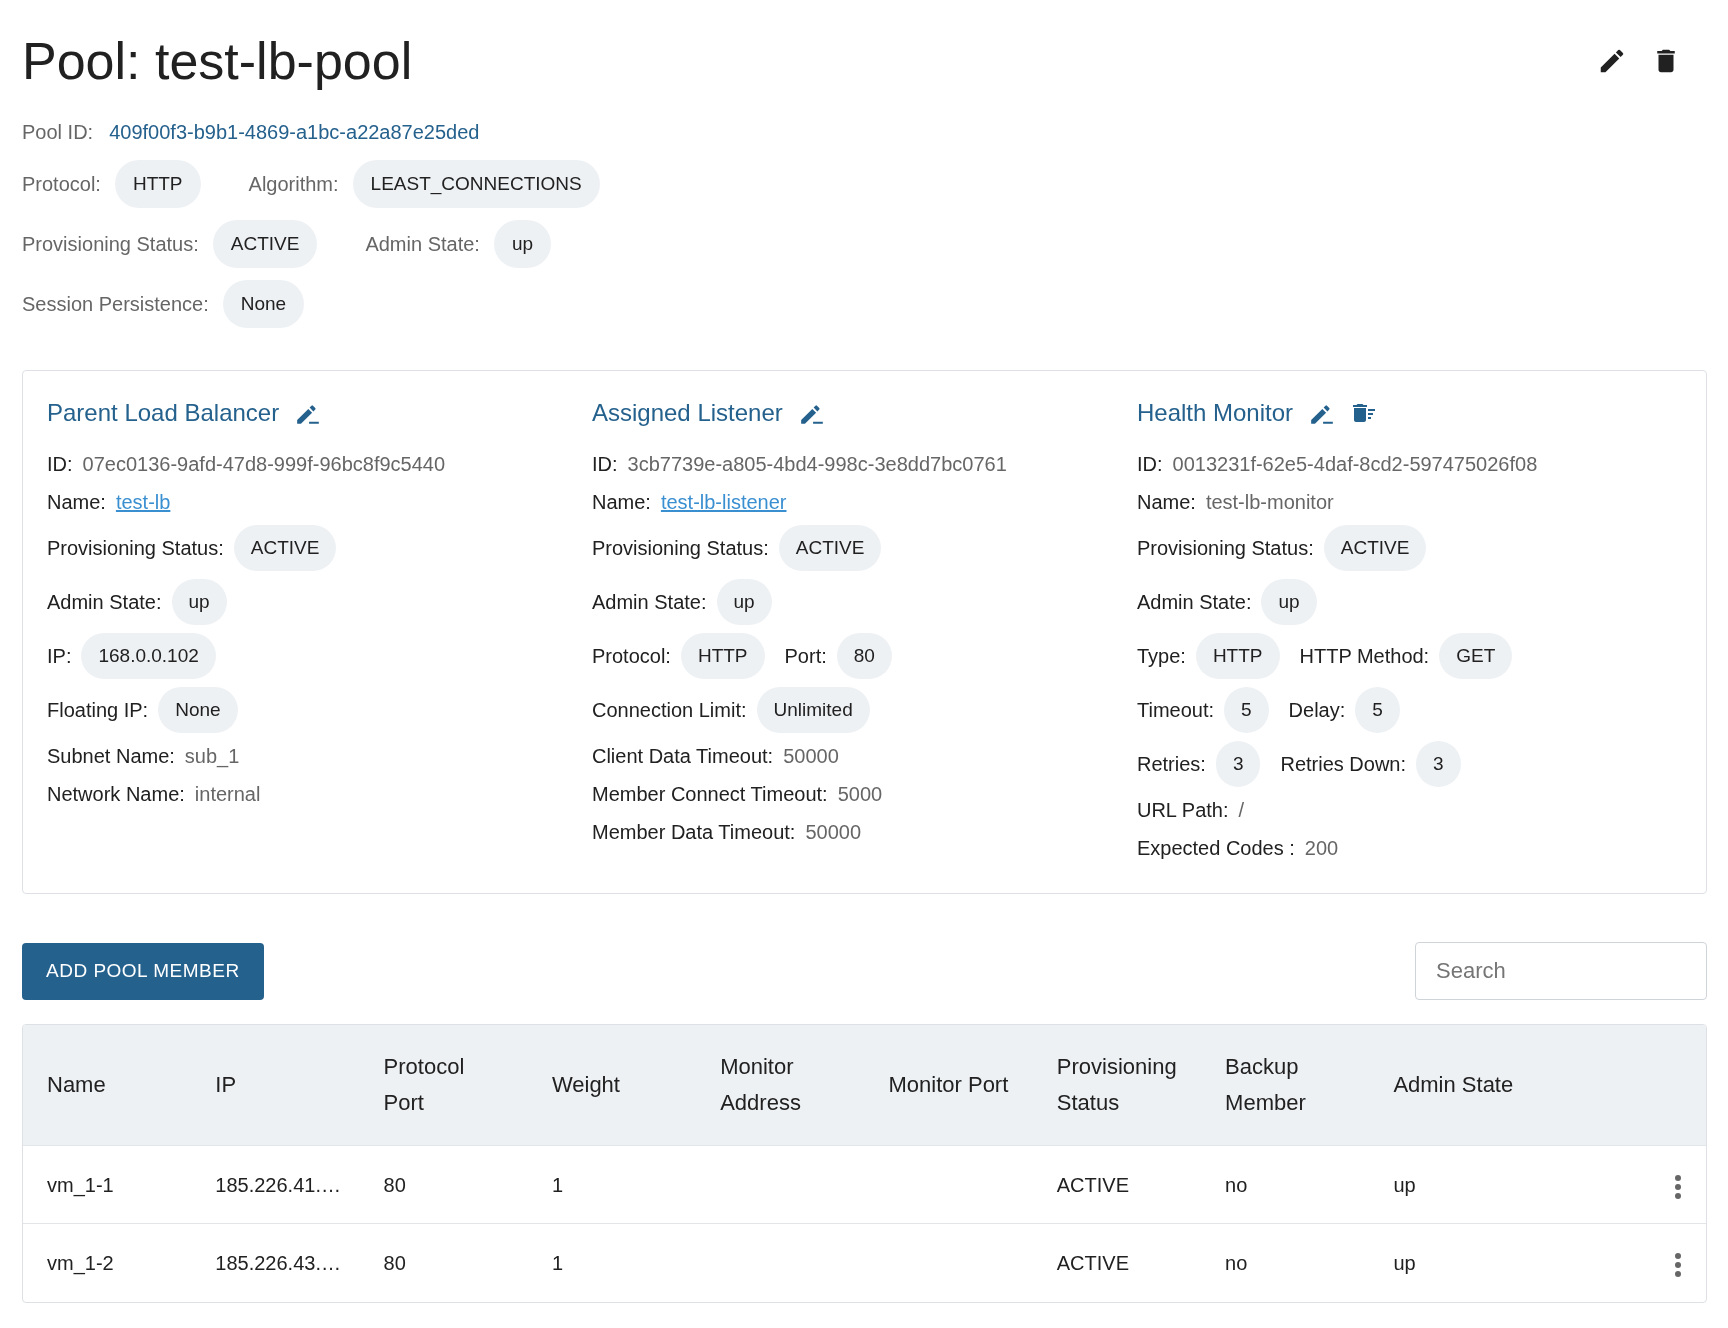 The width and height of the screenshot is (1728, 1328). I want to click on field-label: Delay:, so click(1317, 711).